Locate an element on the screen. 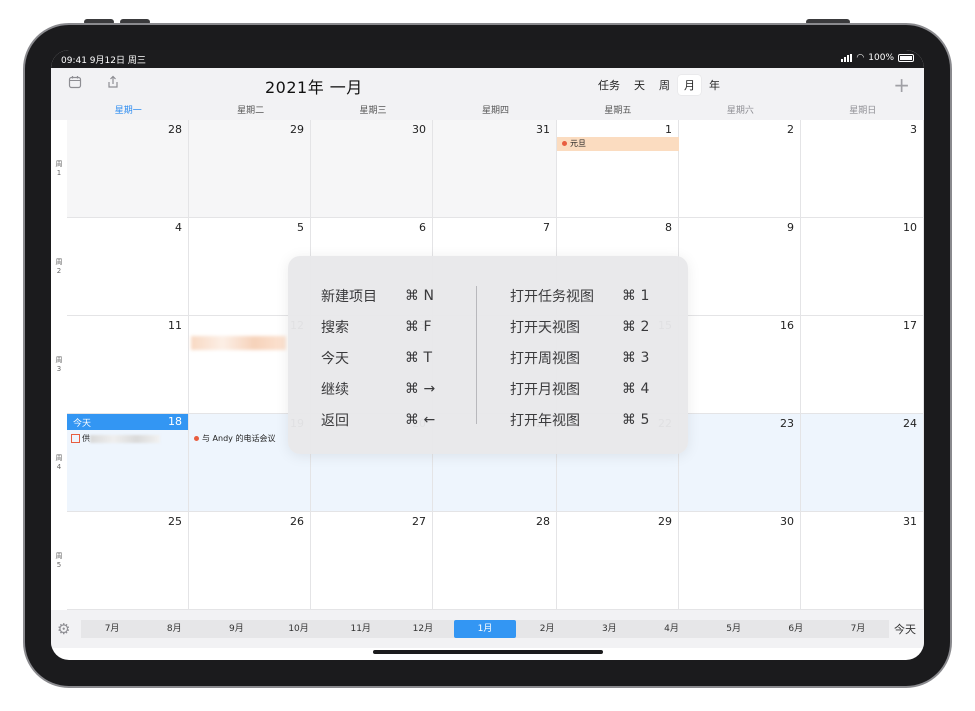  weekday-wed: 星期三 is located at coordinates (373, 111).